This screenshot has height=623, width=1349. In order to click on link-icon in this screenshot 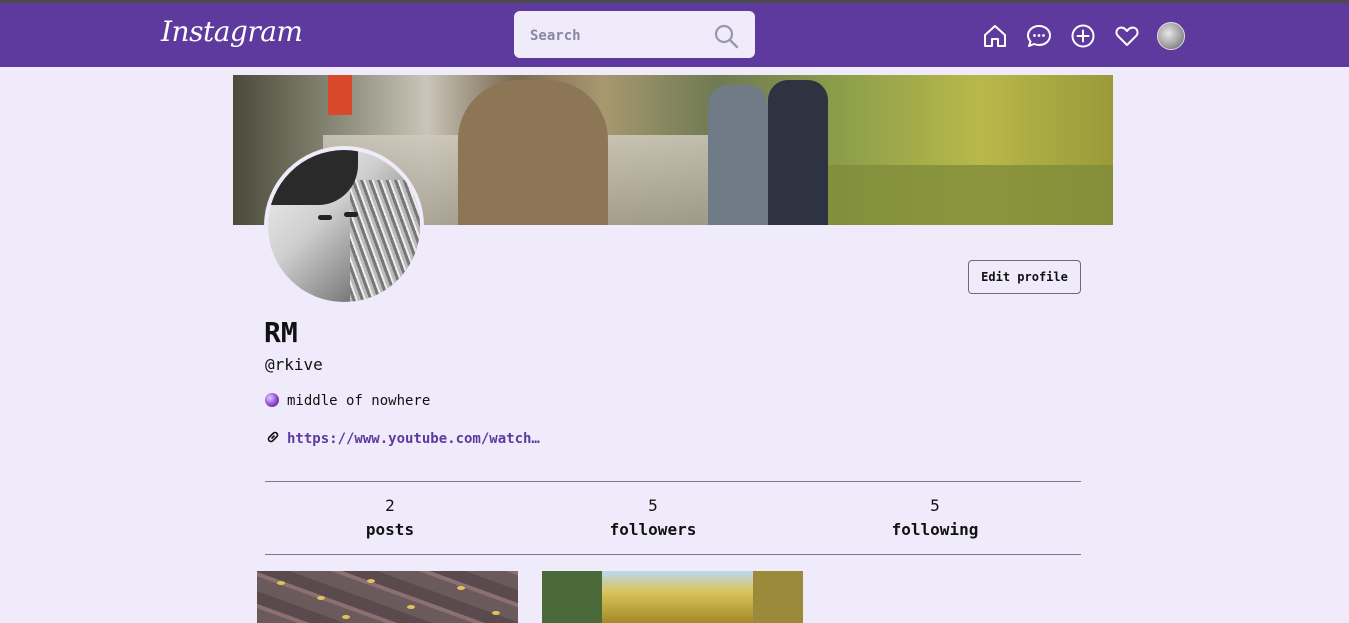, I will do `click(273, 437)`.